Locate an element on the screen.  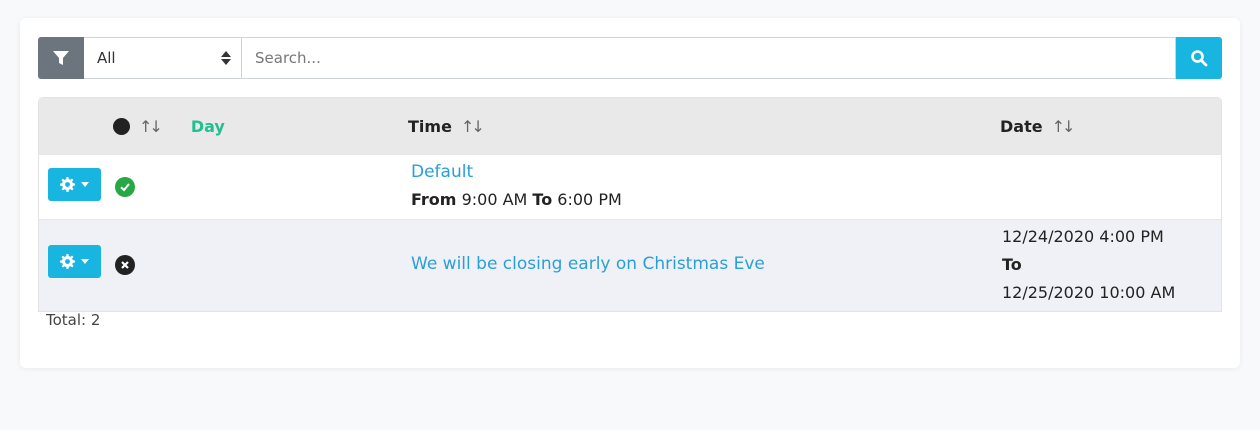
table-header: ↑↓ Day Time ↑↓ Date ↑↓ is located at coordinates (630, 126).